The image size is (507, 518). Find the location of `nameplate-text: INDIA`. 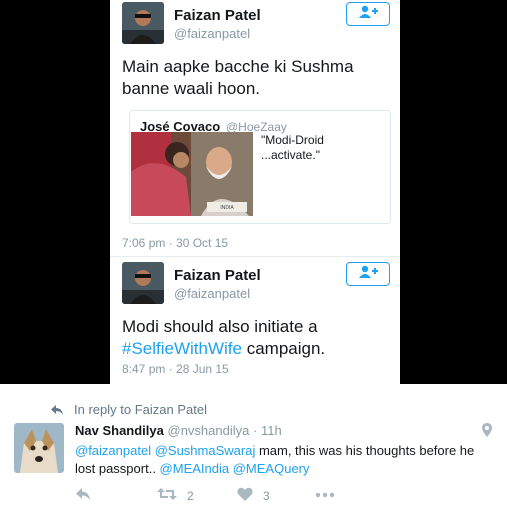

nameplate-text: INDIA is located at coordinates (227, 208).